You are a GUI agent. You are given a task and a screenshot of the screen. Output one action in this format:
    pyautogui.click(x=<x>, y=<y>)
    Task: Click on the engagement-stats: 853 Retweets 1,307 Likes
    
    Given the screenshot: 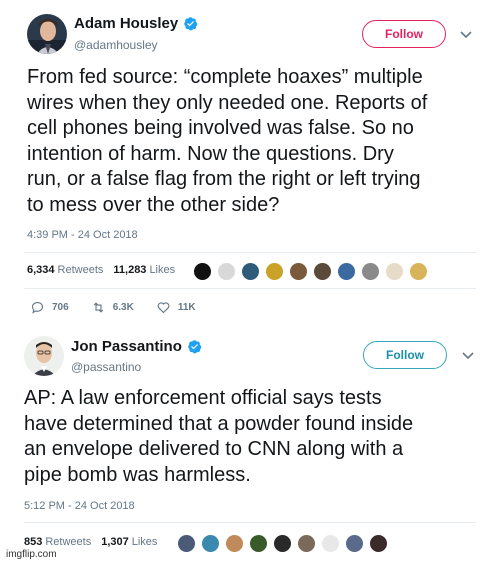 What is the action you would take?
    pyautogui.click(x=90, y=542)
    